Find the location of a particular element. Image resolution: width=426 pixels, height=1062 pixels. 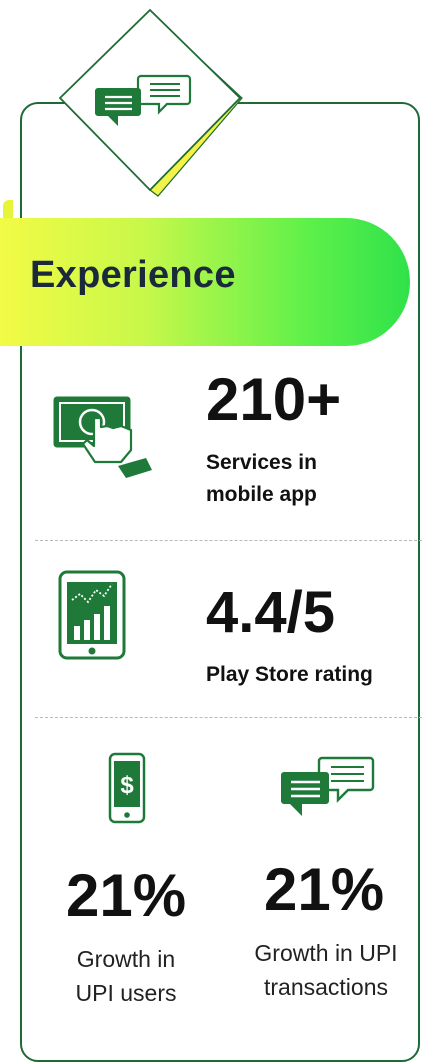

upi-transactions-label-line1: Growth in UPI is located at coordinates (326, 953).